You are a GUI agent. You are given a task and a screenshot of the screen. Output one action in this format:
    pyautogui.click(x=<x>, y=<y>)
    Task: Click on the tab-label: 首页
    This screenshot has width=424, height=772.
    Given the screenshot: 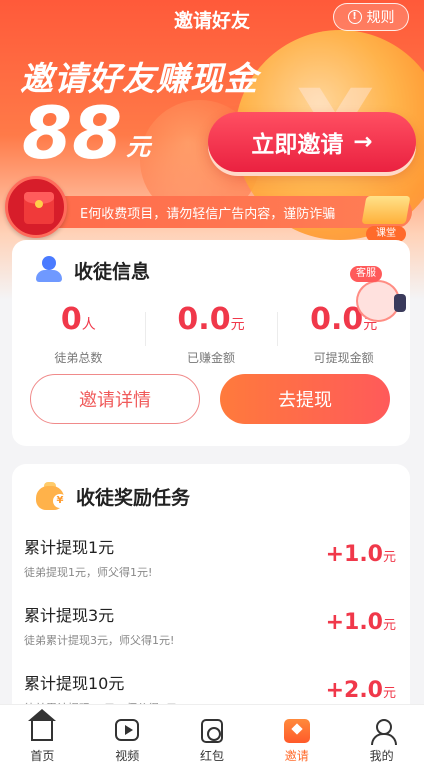 What is the action you would take?
    pyautogui.click(x=42, y=756)
    